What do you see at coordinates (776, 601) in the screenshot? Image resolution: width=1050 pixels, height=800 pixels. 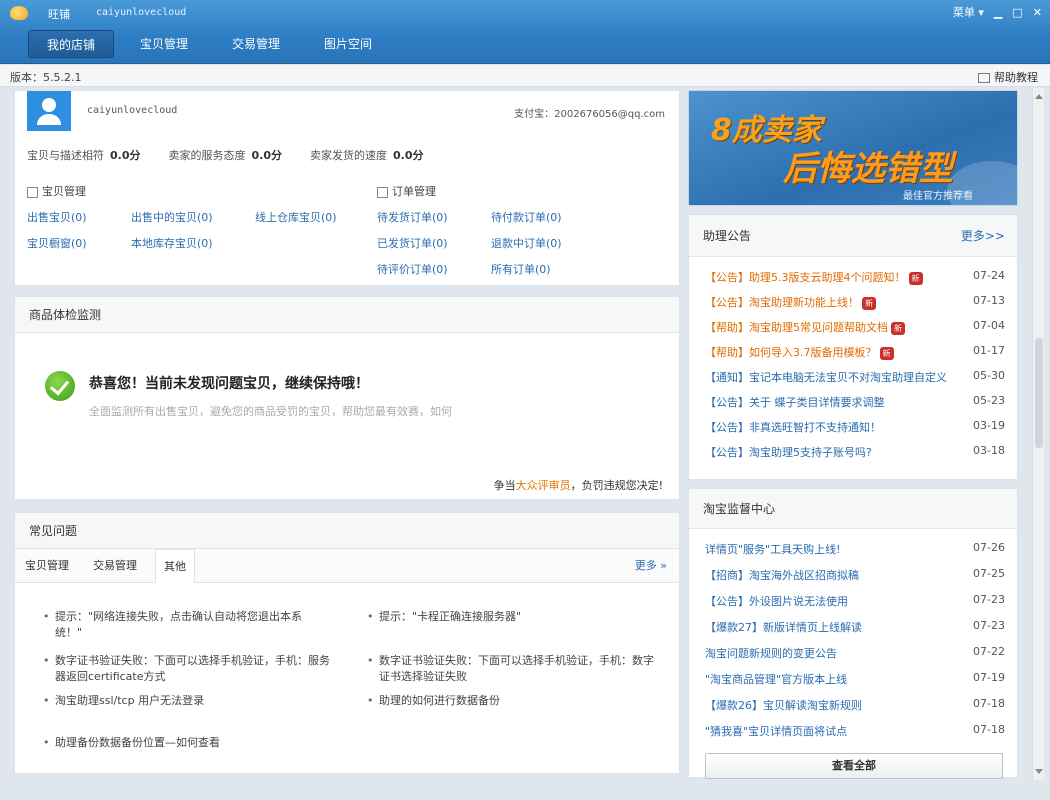 I see `center-title: 【公告】外设图片说无法使用` at bounding box center [776, 601].